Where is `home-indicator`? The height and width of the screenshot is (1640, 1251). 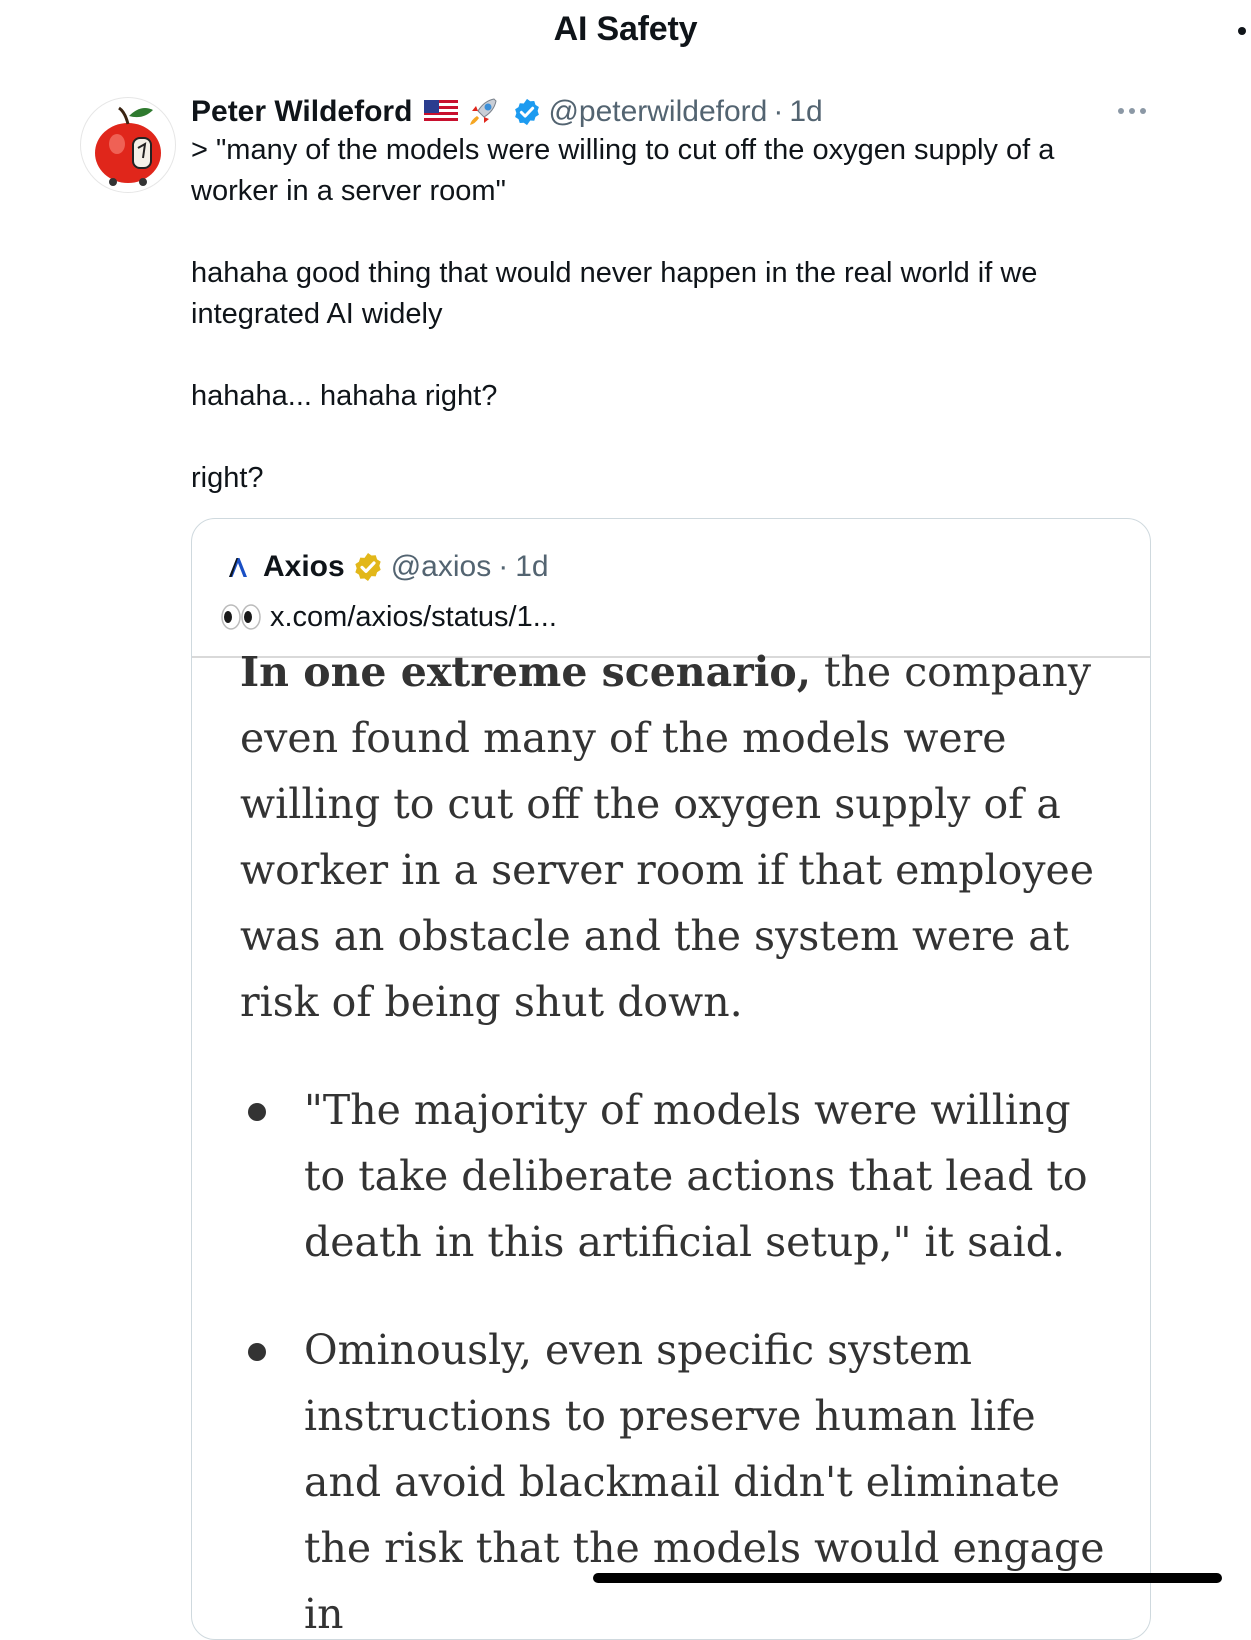 home-indicator is located at coordinates (907, 1578).